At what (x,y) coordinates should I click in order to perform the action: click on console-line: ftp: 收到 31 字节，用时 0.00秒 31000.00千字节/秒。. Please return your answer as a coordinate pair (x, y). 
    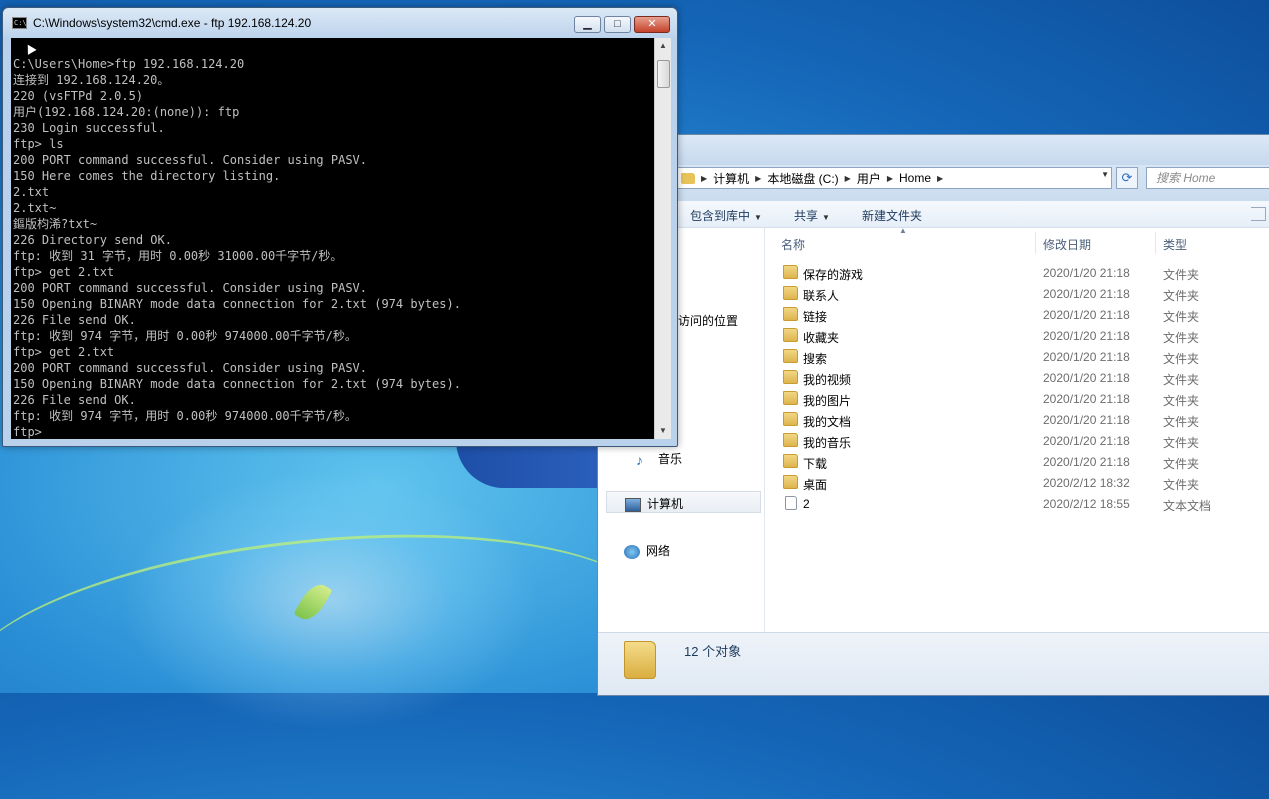
    Looking at the image, I should click on (178, 256).